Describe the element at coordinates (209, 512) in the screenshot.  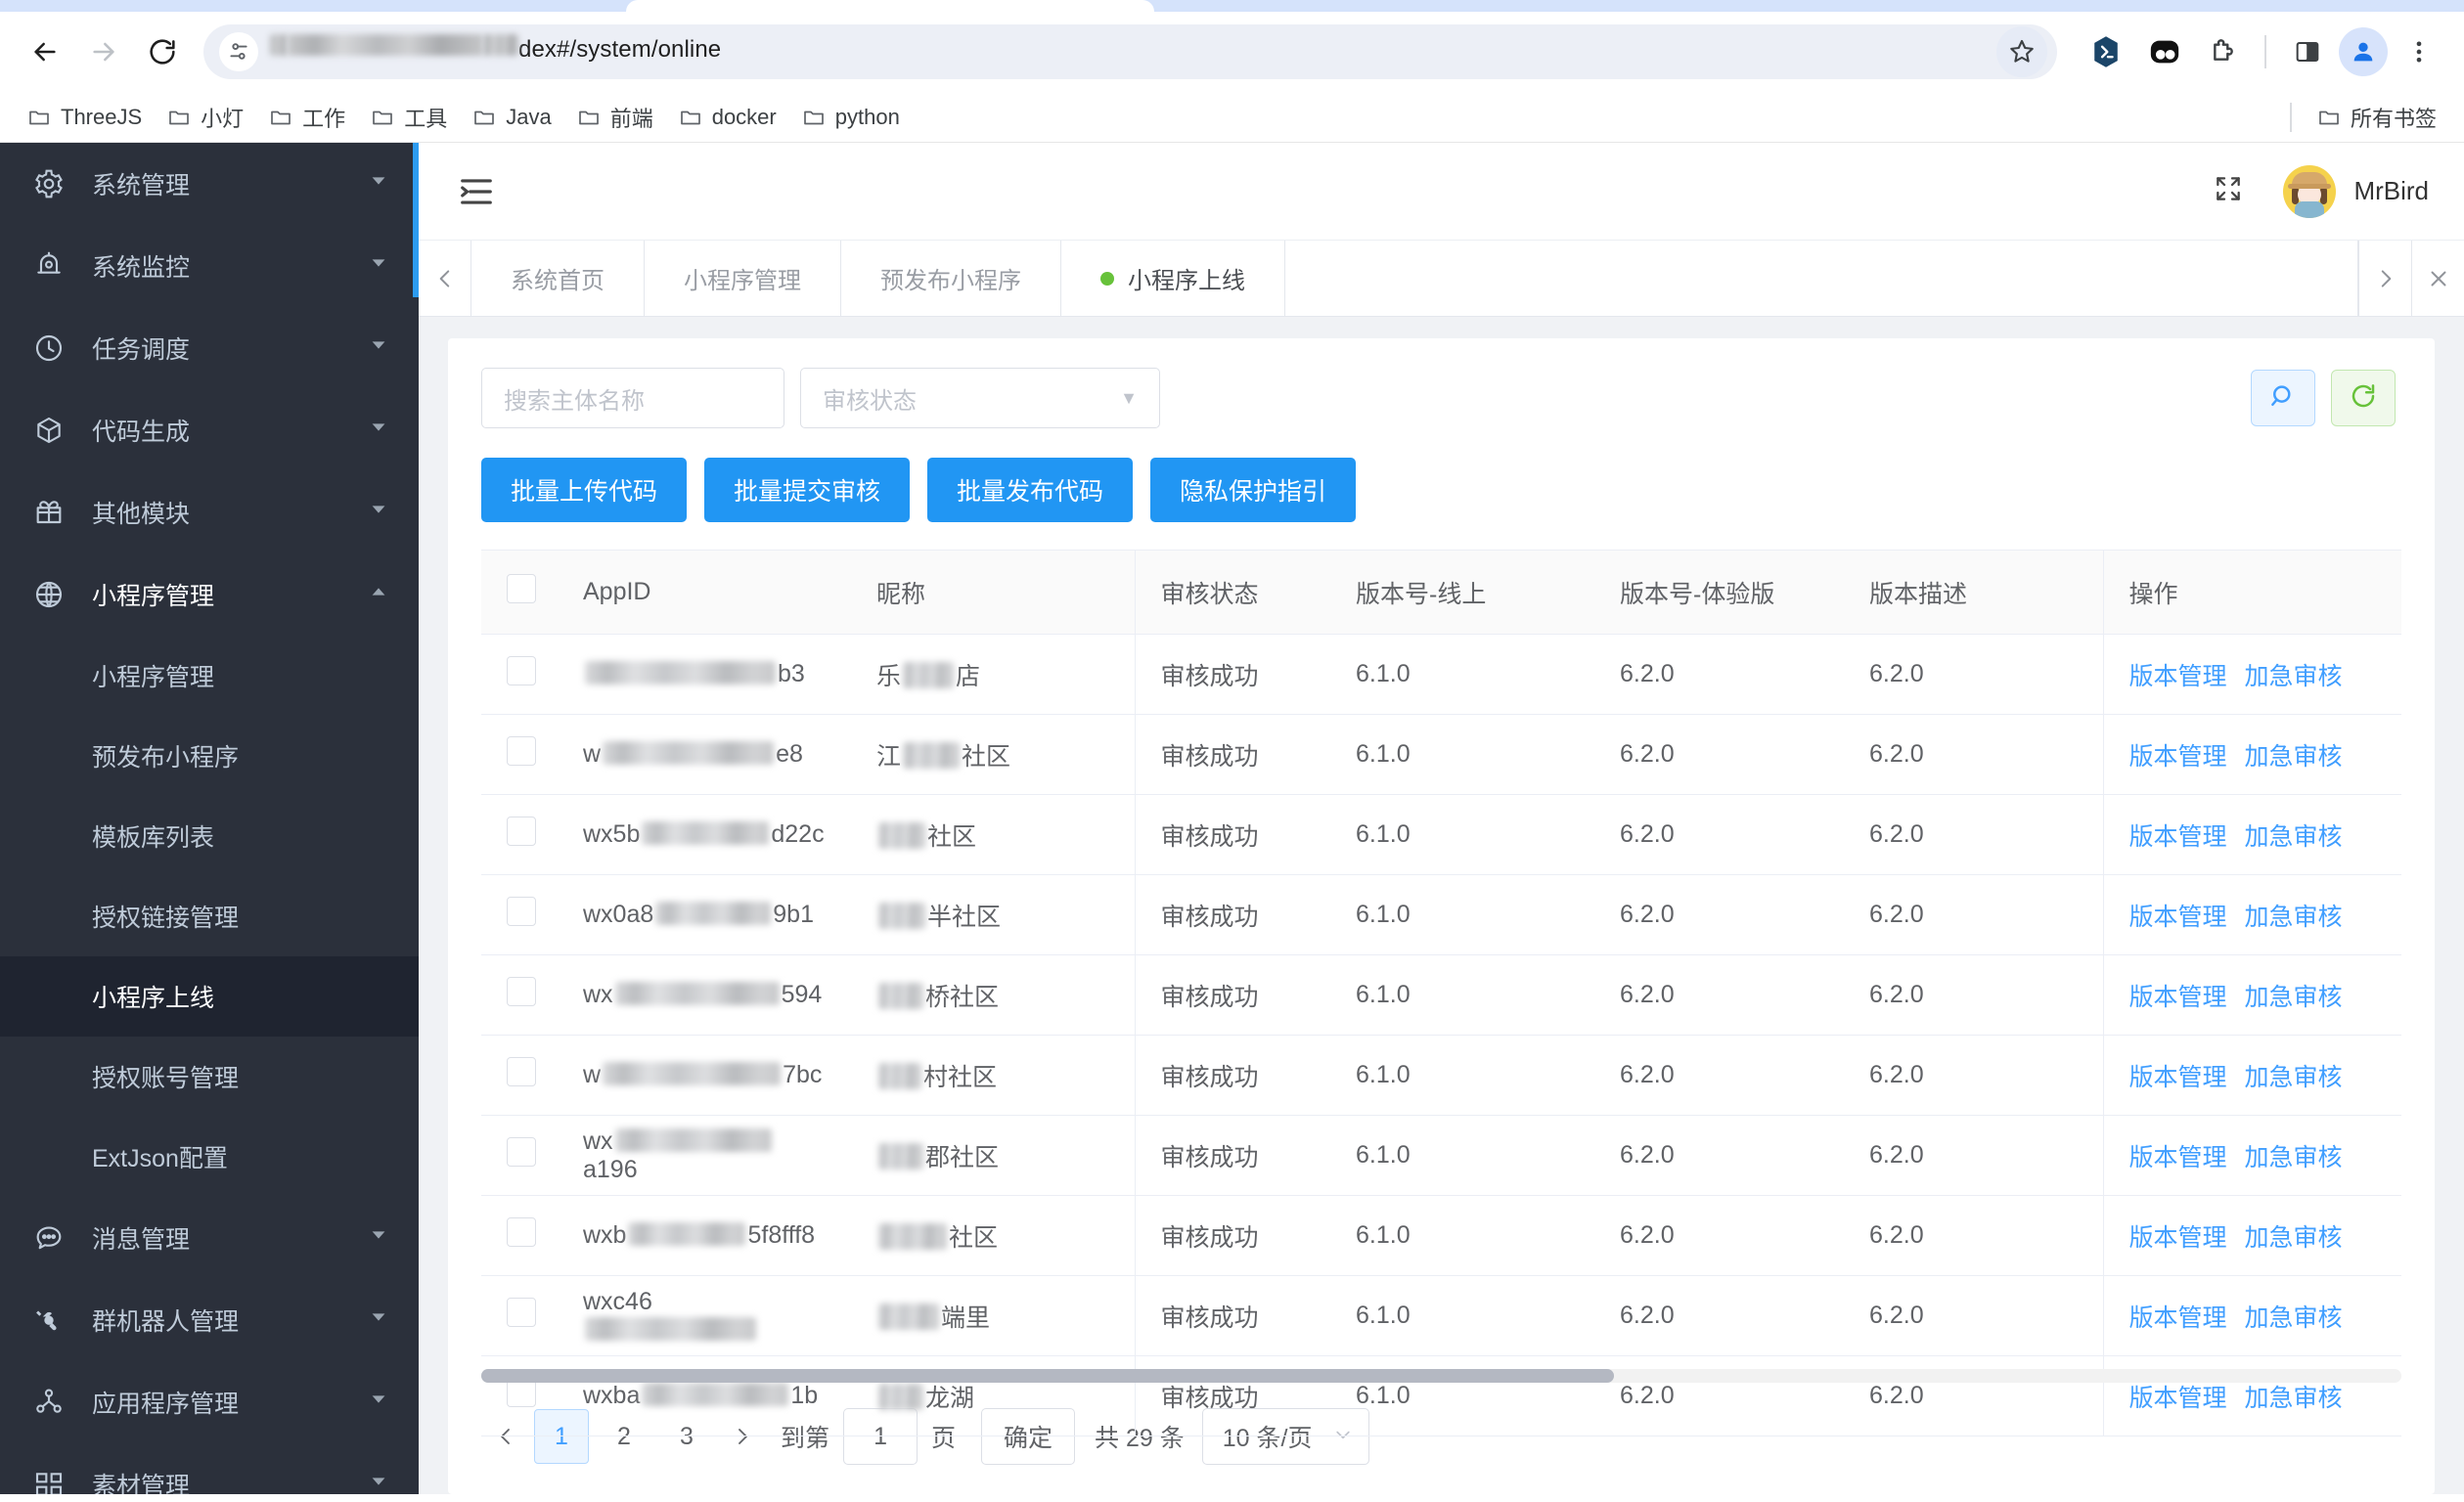
I see `sidebar-item-other-modules: 其他模块` at that location.